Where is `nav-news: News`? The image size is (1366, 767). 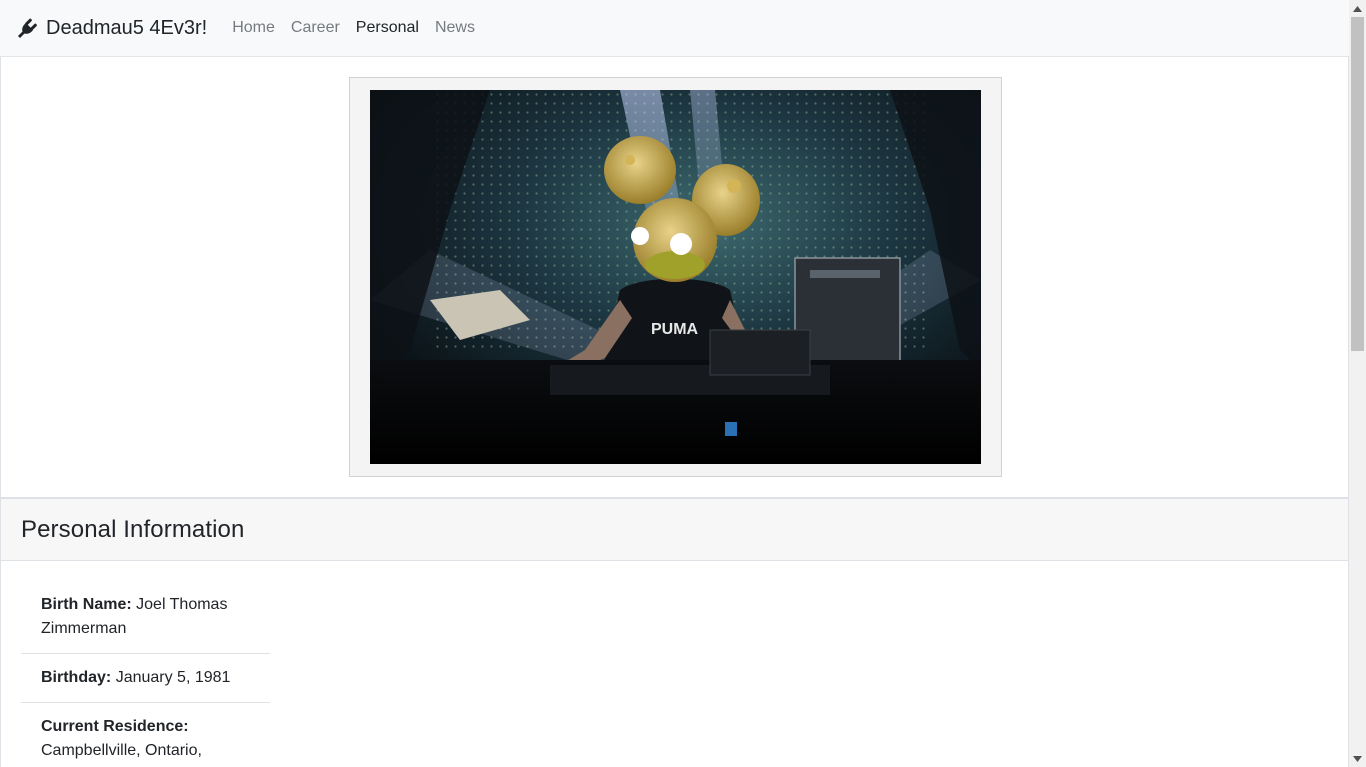 nav-news: News is located at coordinates (455, 28).